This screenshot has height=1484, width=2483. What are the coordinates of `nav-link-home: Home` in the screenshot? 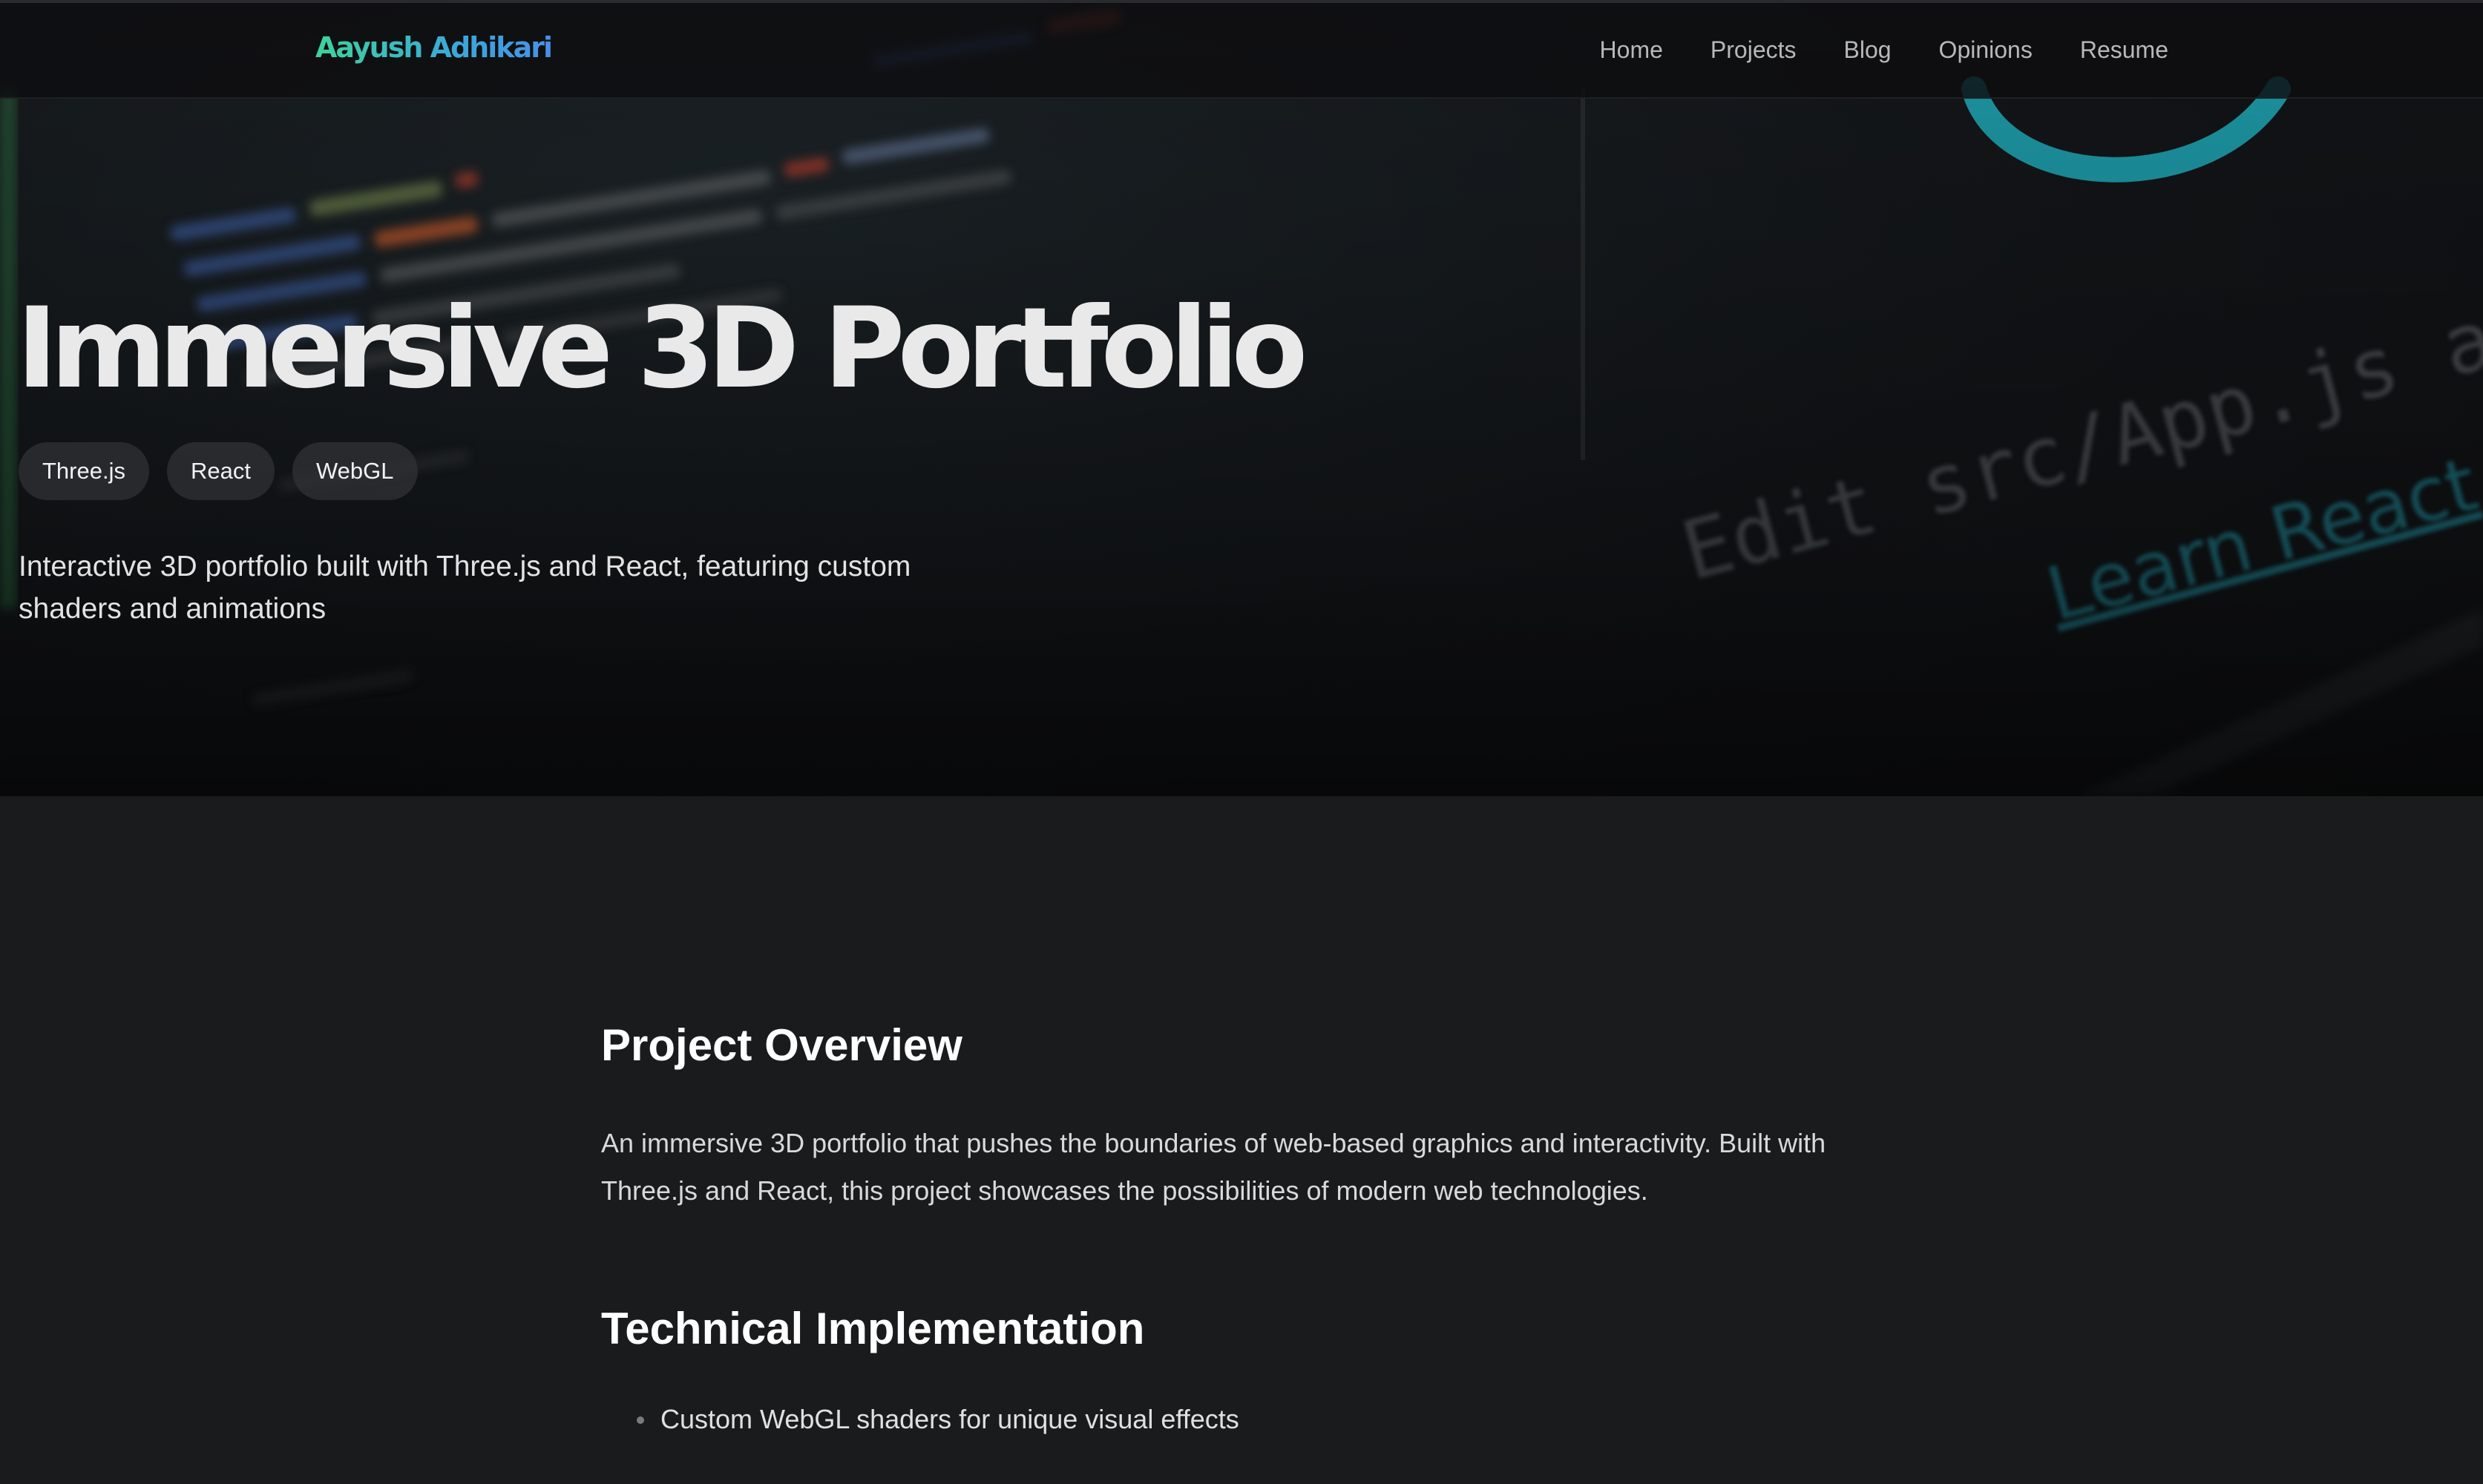 It's located at (1631, 50).